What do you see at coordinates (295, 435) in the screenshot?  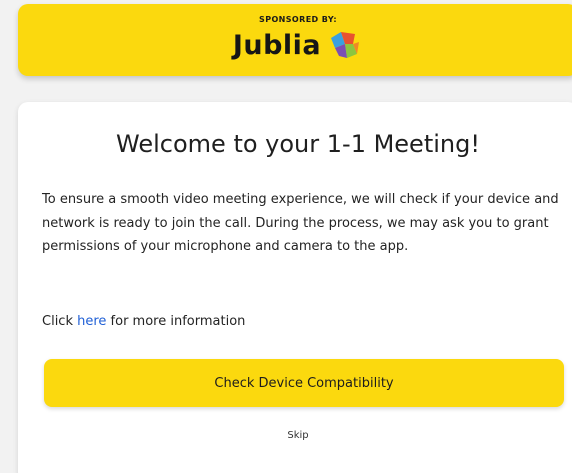 I see `skip-link: Skip` at bounding box center [295, 435].